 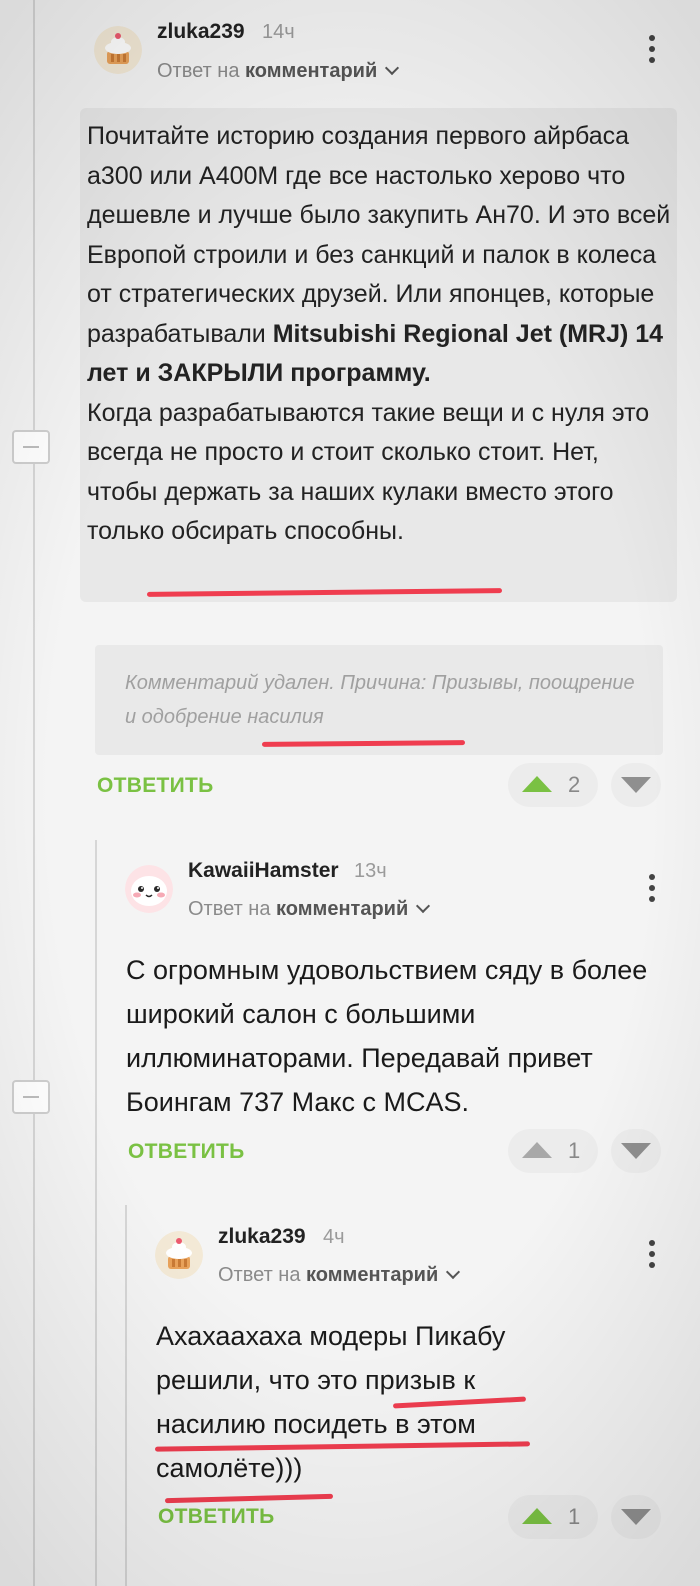 I want to click on upvote-button: 2, so click(x=553, y=785).